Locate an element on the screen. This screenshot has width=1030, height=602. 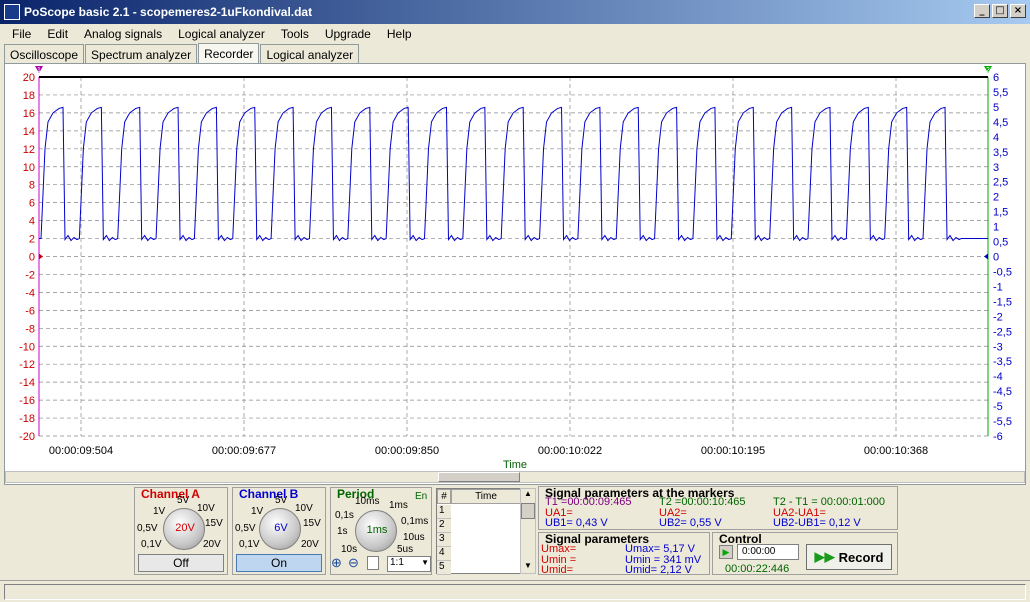
left-tick-label: 16 is located at coordinates (29, 114).